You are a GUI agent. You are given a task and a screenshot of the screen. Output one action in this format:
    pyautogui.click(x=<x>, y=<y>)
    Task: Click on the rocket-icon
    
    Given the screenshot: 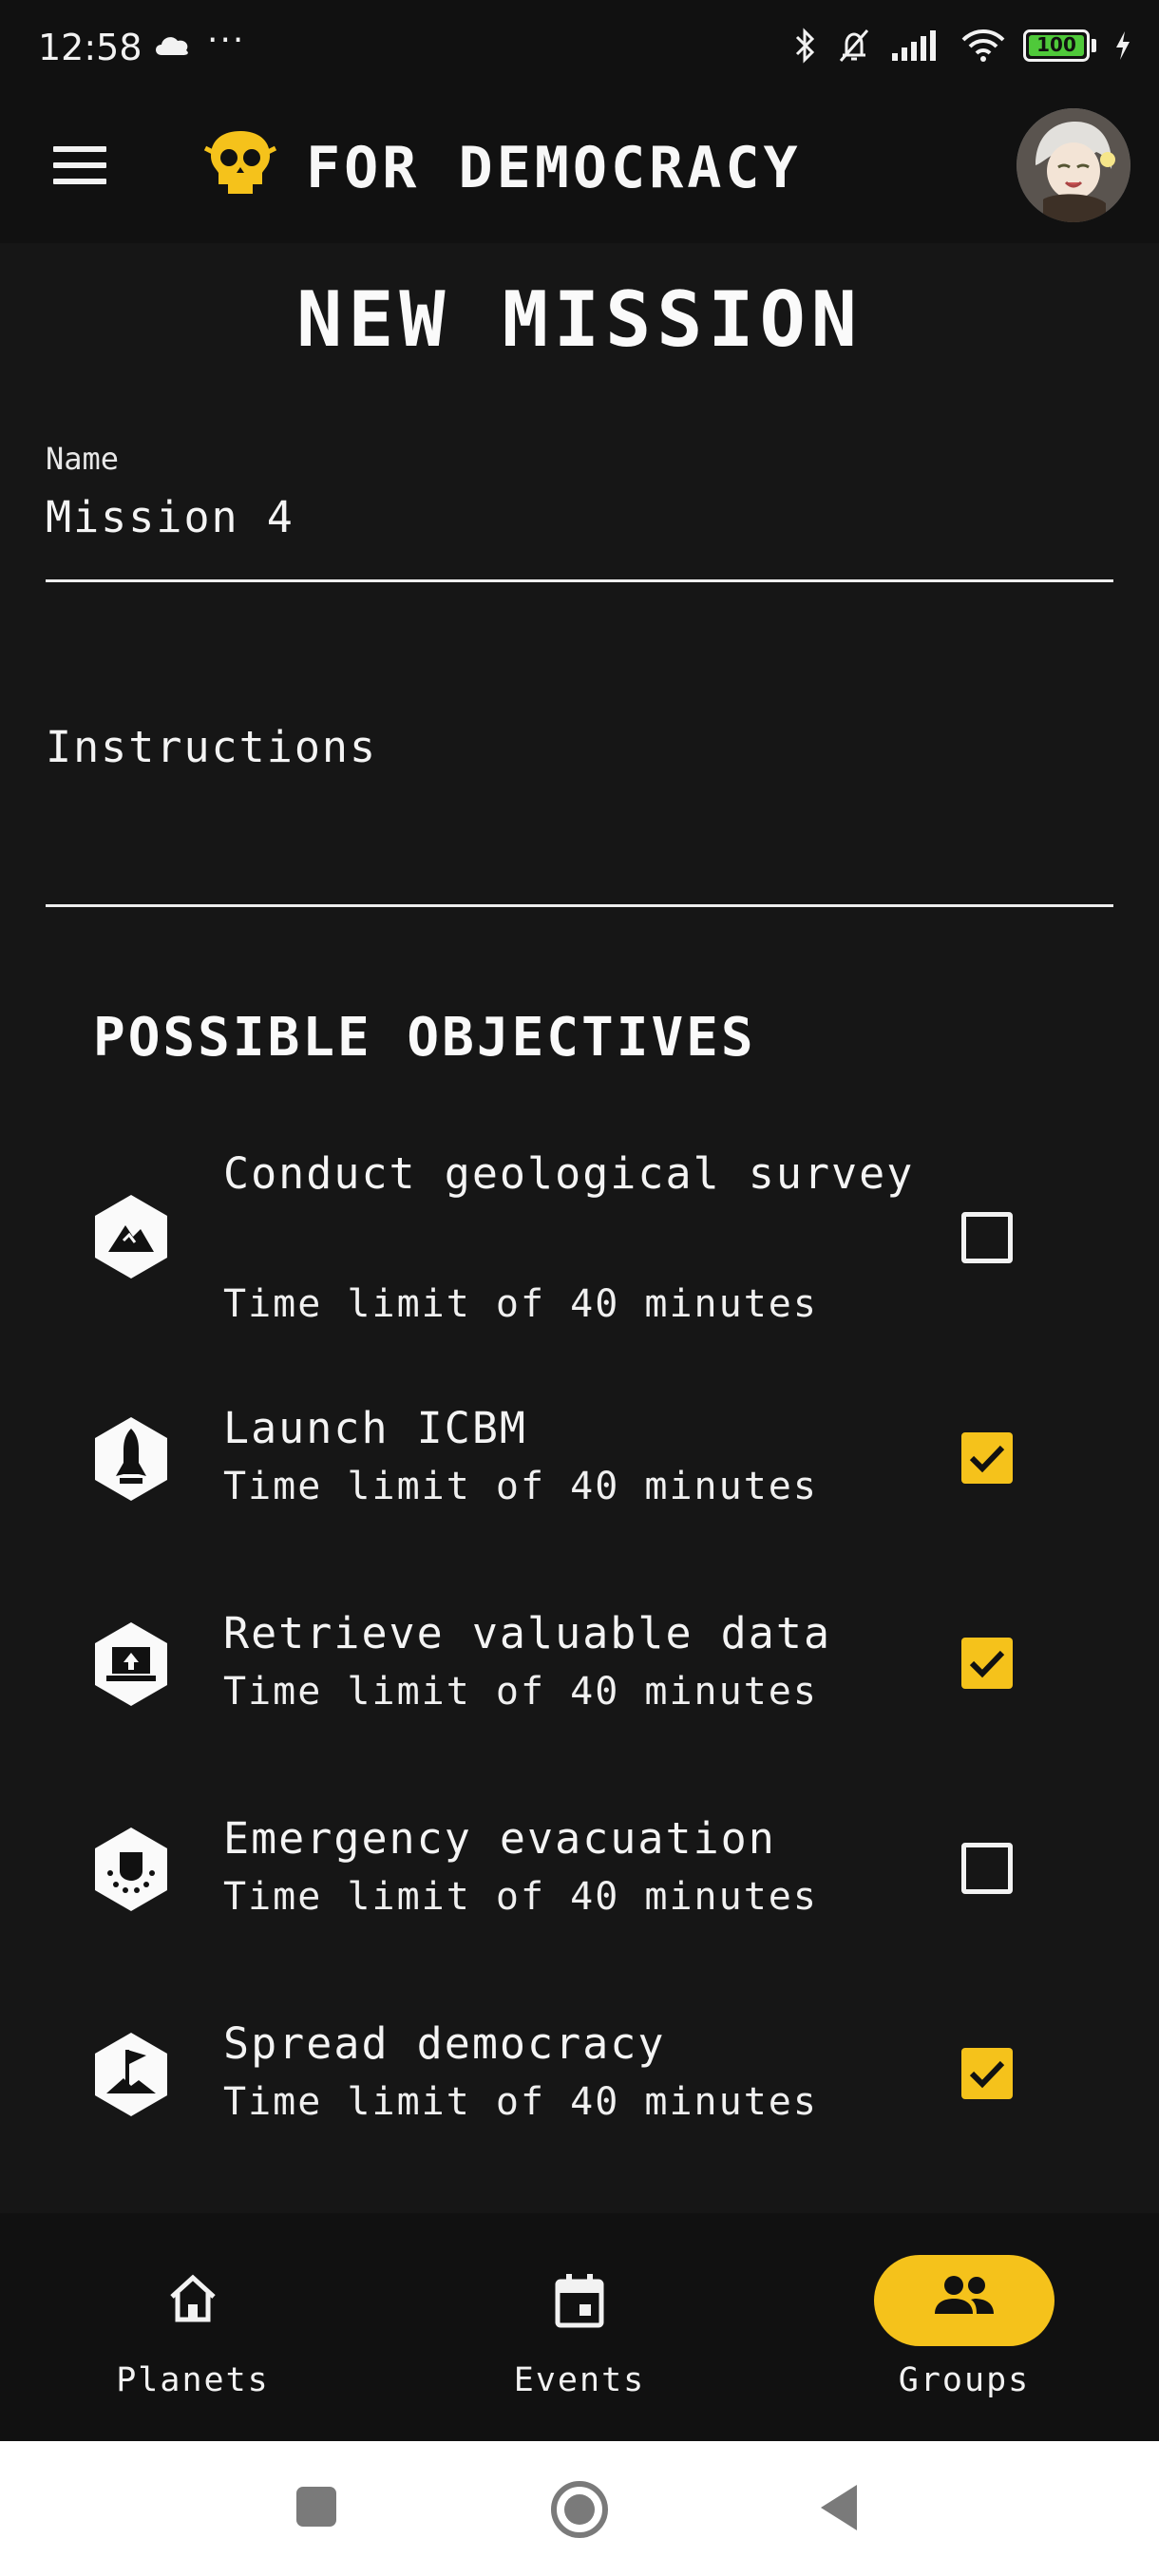 What is the action you would take?
    pyautogui.click(x=131, y=1459)
    